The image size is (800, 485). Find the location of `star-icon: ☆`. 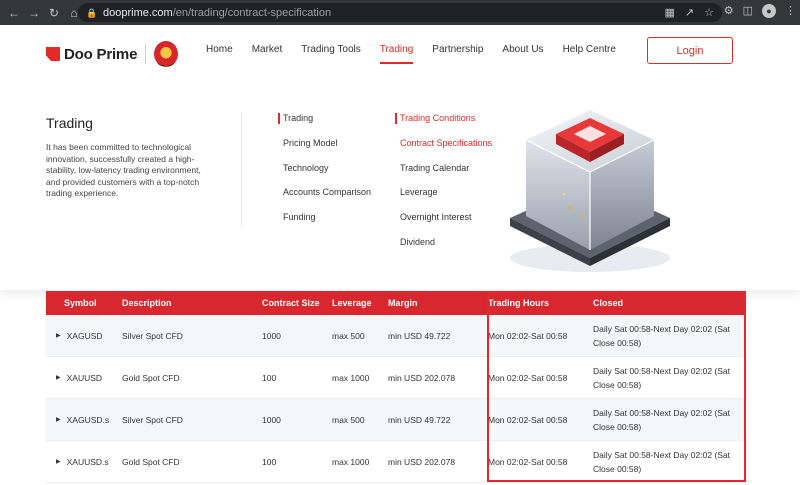

star-icon: ☆ is located at coordinates (709, 12).